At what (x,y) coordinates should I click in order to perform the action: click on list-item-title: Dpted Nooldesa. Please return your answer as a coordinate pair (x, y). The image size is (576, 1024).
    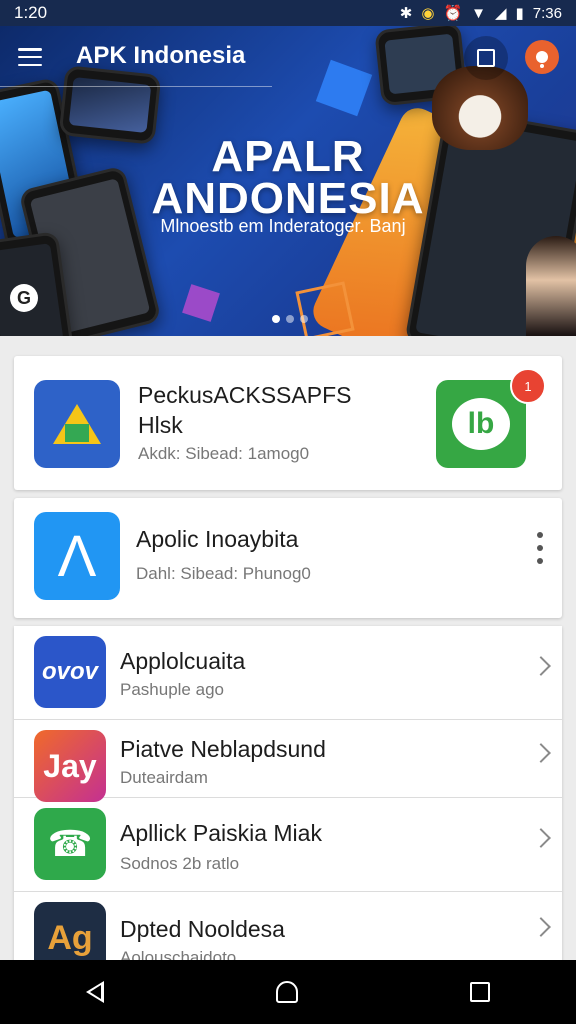
    Looking at the image, I should click on (202, 929).